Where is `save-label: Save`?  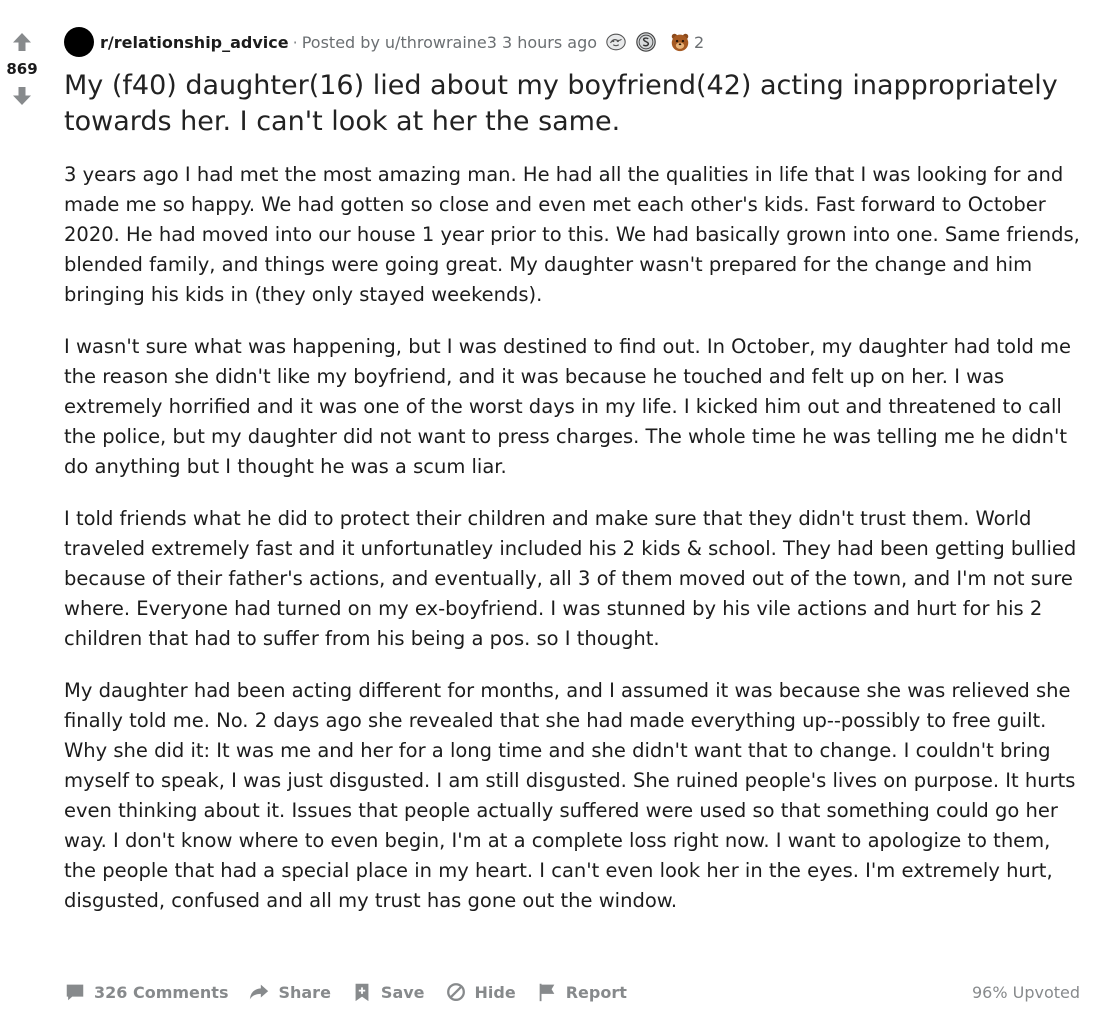 save-label: Save is located at coordinates (402, 992).